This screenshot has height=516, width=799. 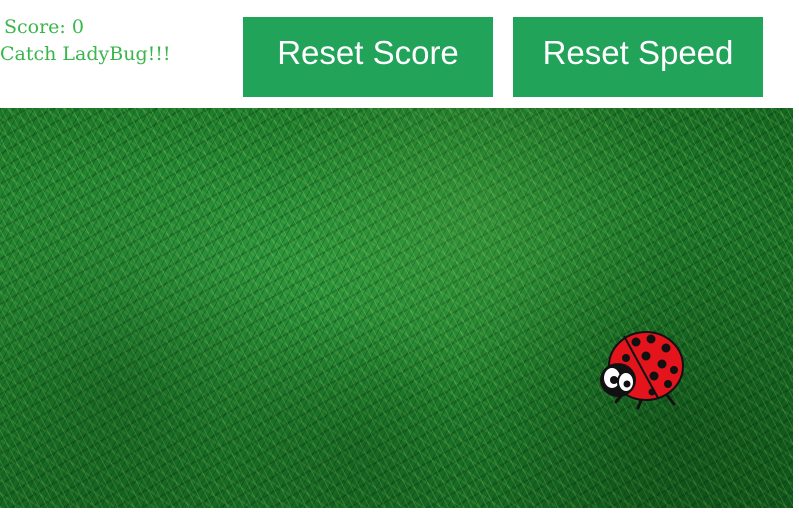 I want to click on hud: Score: 0 Catch LadyBug!!!, so click(x=85, y=41).